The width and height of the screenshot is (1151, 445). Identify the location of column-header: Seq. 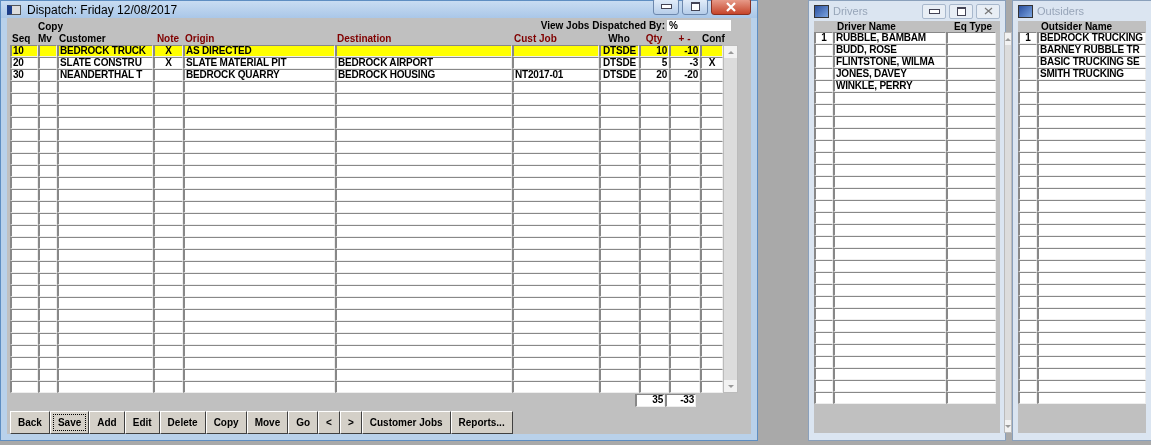
(22, 39).